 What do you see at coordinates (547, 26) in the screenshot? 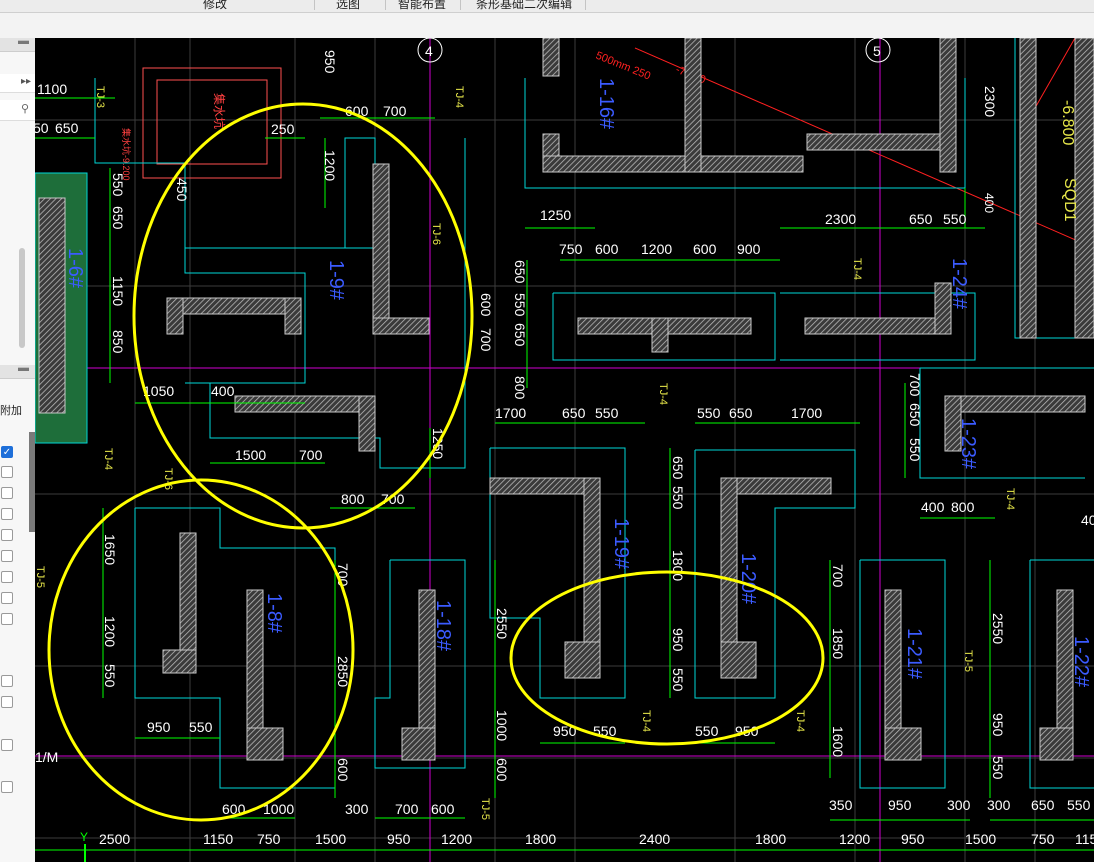
I see `secondary-bar` at bounding box center [547, 26].